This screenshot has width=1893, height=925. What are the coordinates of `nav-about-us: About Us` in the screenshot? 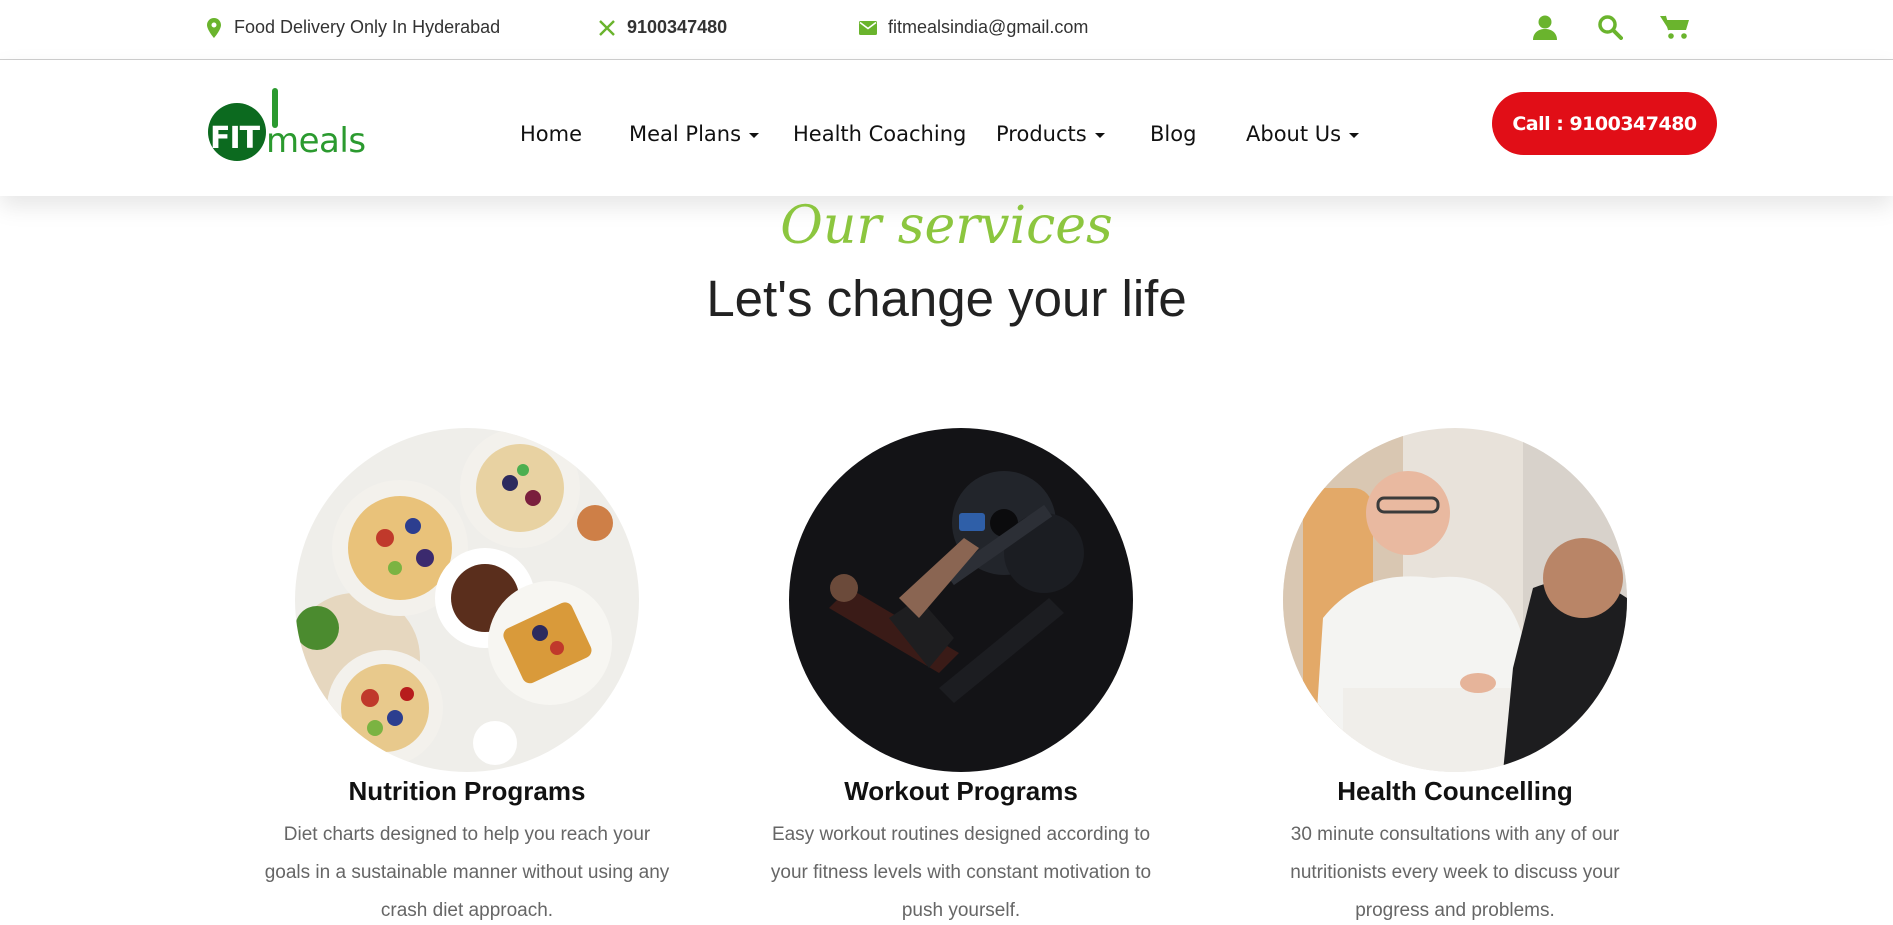 It's located at (1303, 134).